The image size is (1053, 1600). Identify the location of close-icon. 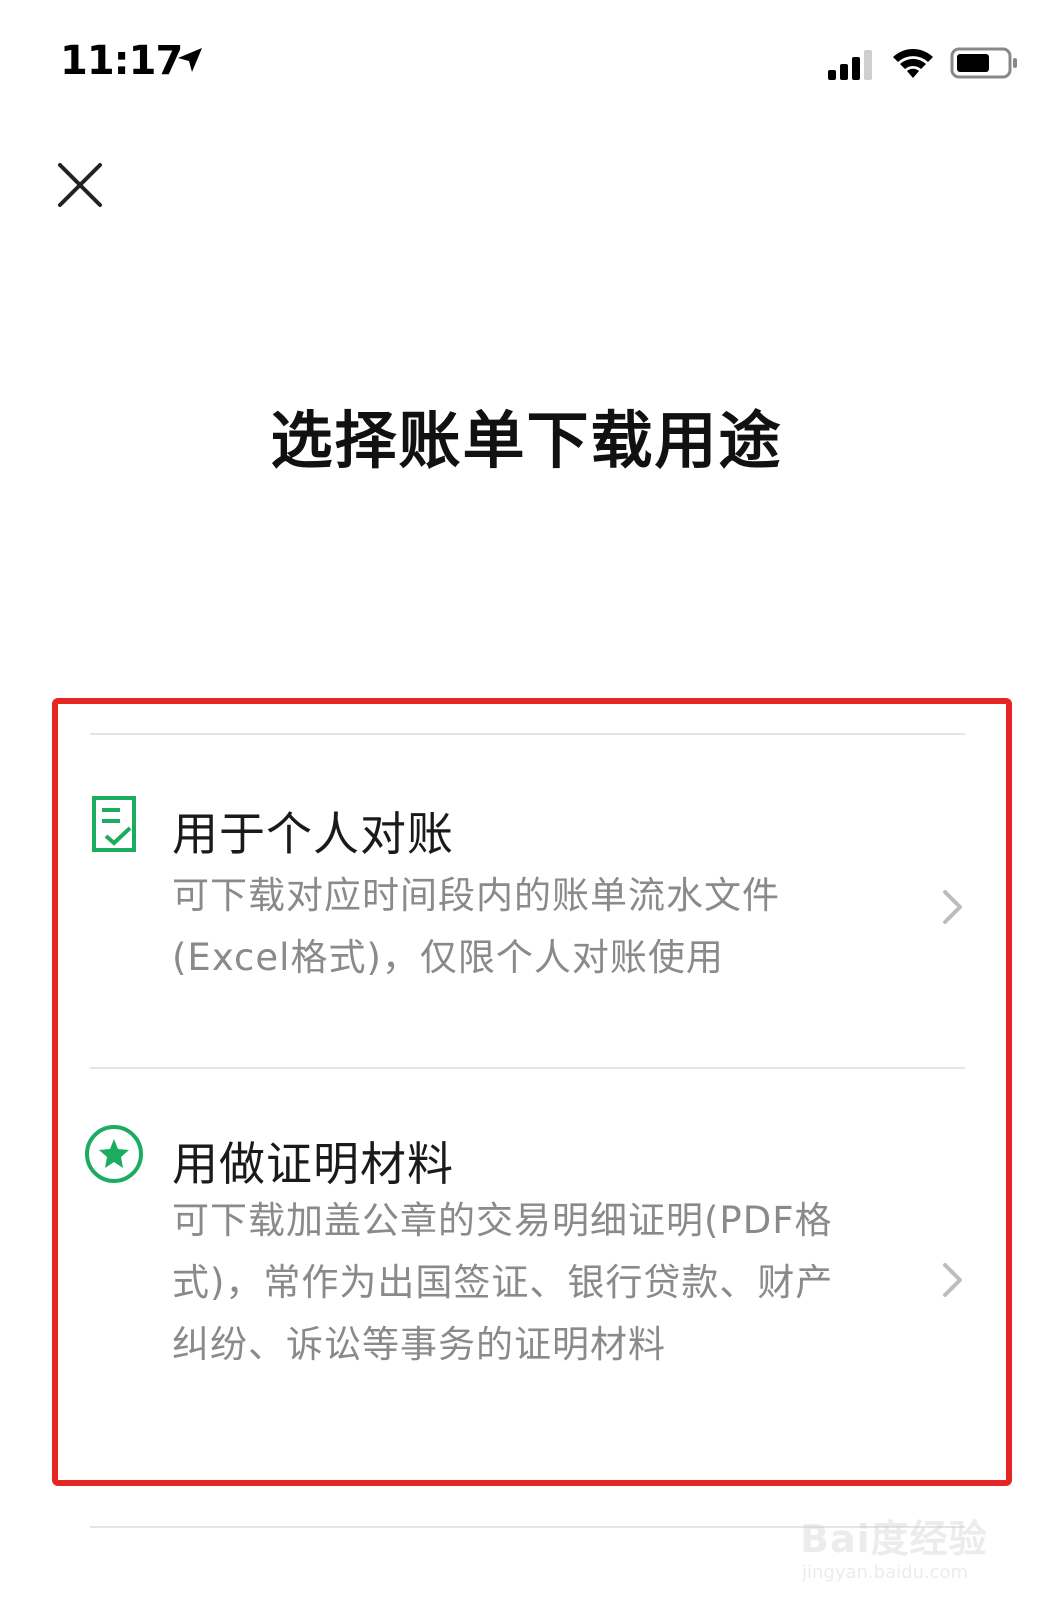
(80, 185).